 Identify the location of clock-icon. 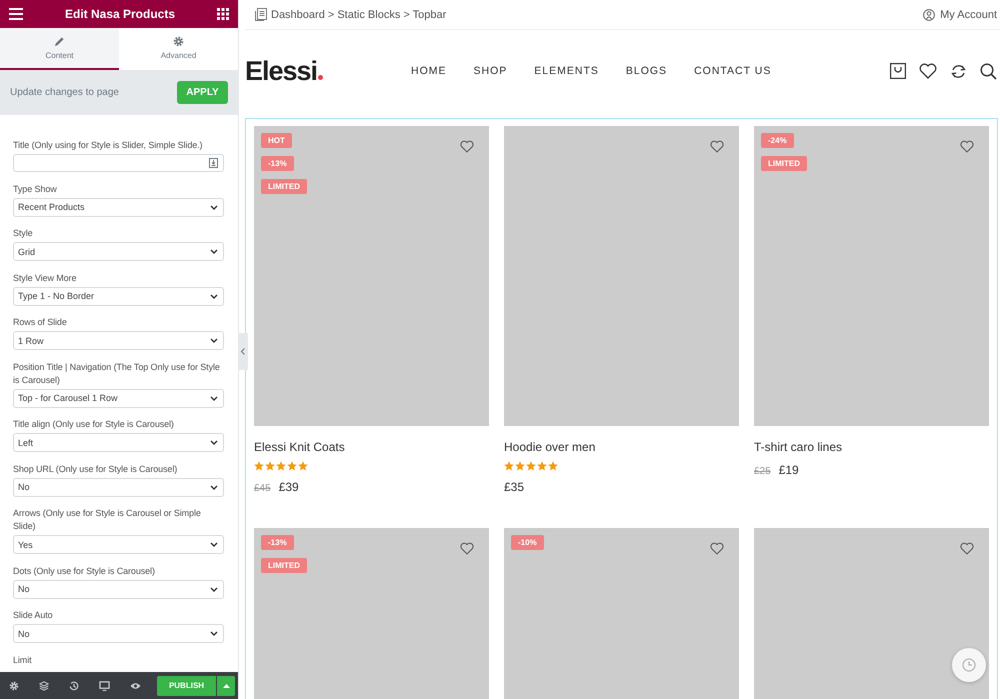
(969, 665).